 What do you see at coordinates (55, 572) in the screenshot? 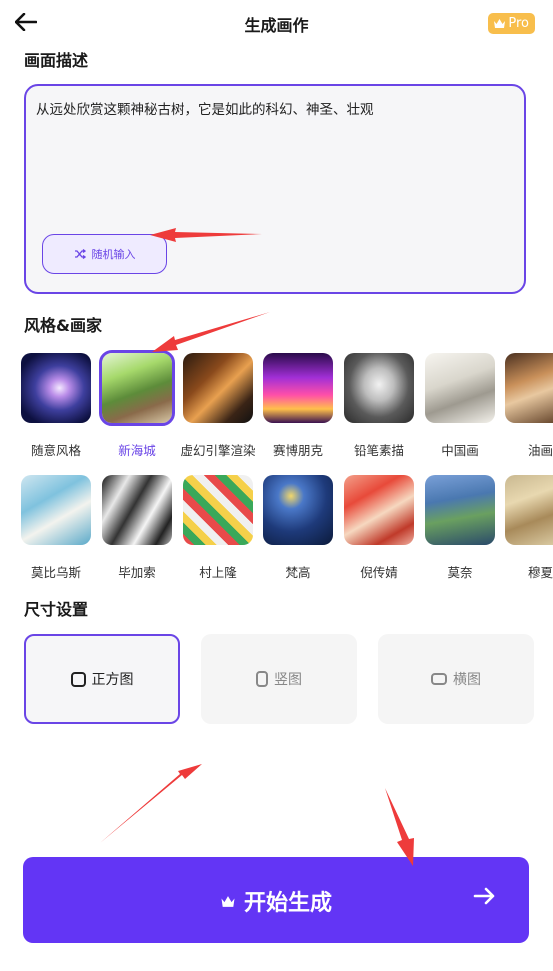
I see `style-label: 莫比乌斯` at bounding box center [55, 572].